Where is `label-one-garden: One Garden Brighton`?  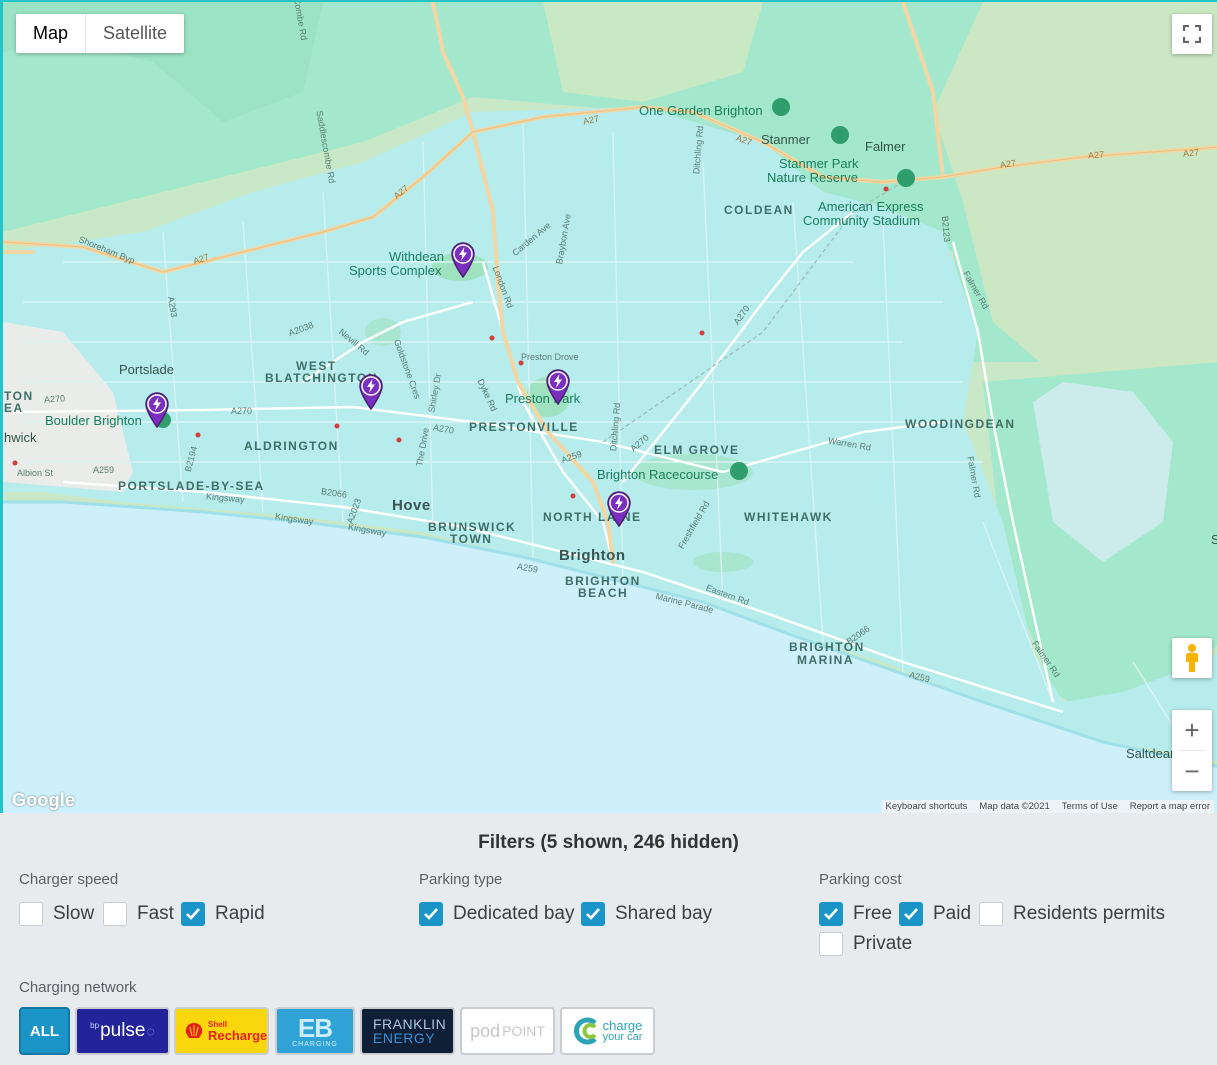 label-one-garden: One Garden Brighton is located at coordinates (701, 110).